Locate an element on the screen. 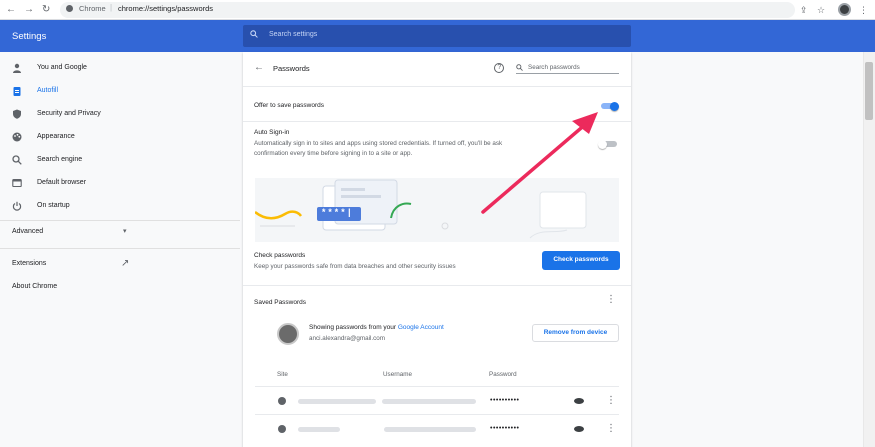 The width and height of the screenshot is (875, 447). clipboard-icon is located at coordinates (17, 91).